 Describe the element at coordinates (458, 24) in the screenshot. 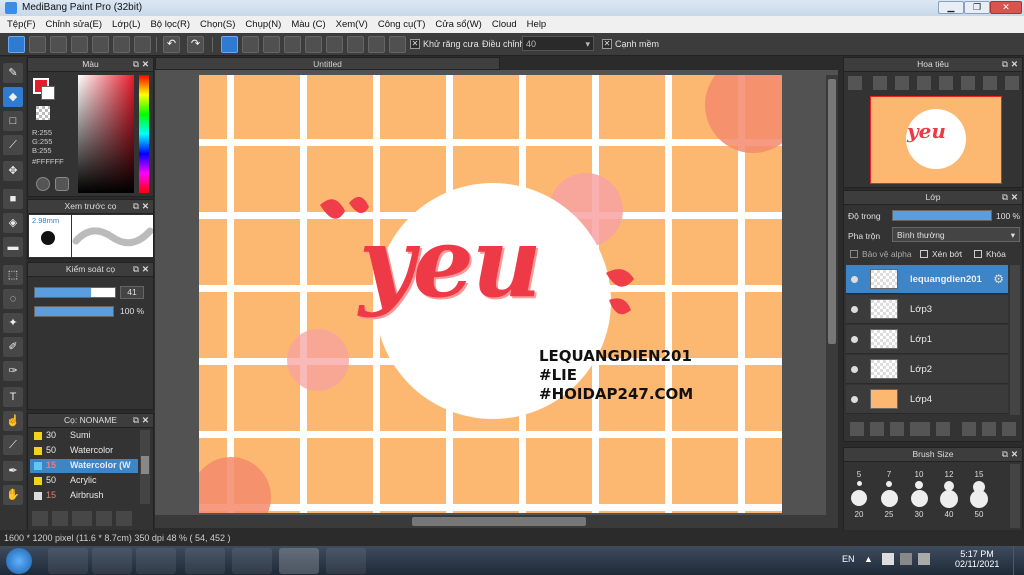

I see `menu-window: Cửa sổ(W)` at that location.